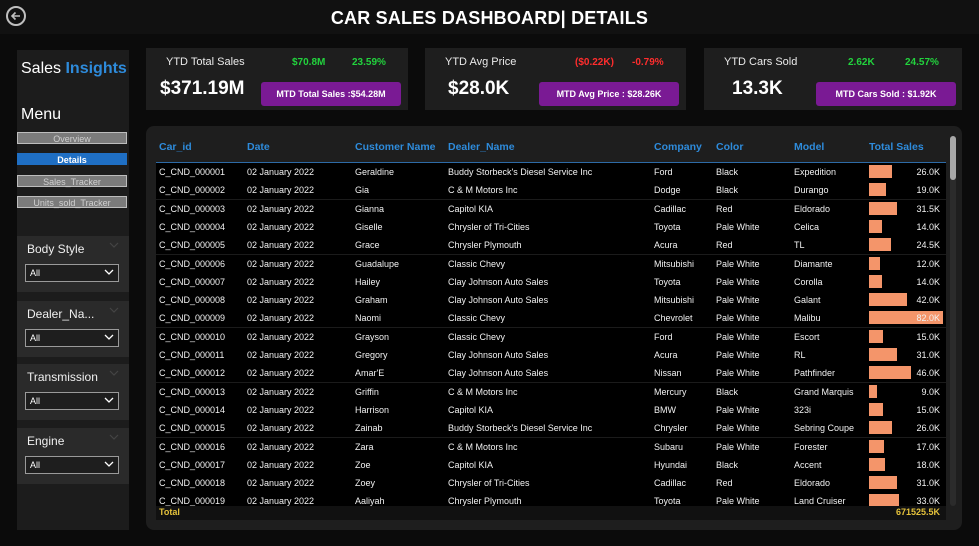  I want to click on column-header-customer-name: Customer Name, so click(395, 147).